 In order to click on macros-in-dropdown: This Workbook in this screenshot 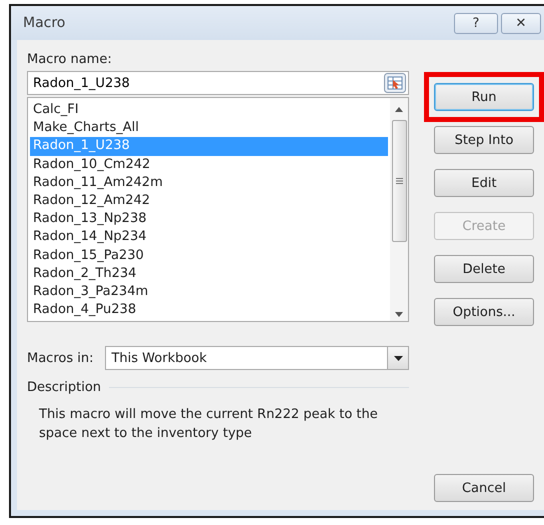, I will do `click(257, 358)`.